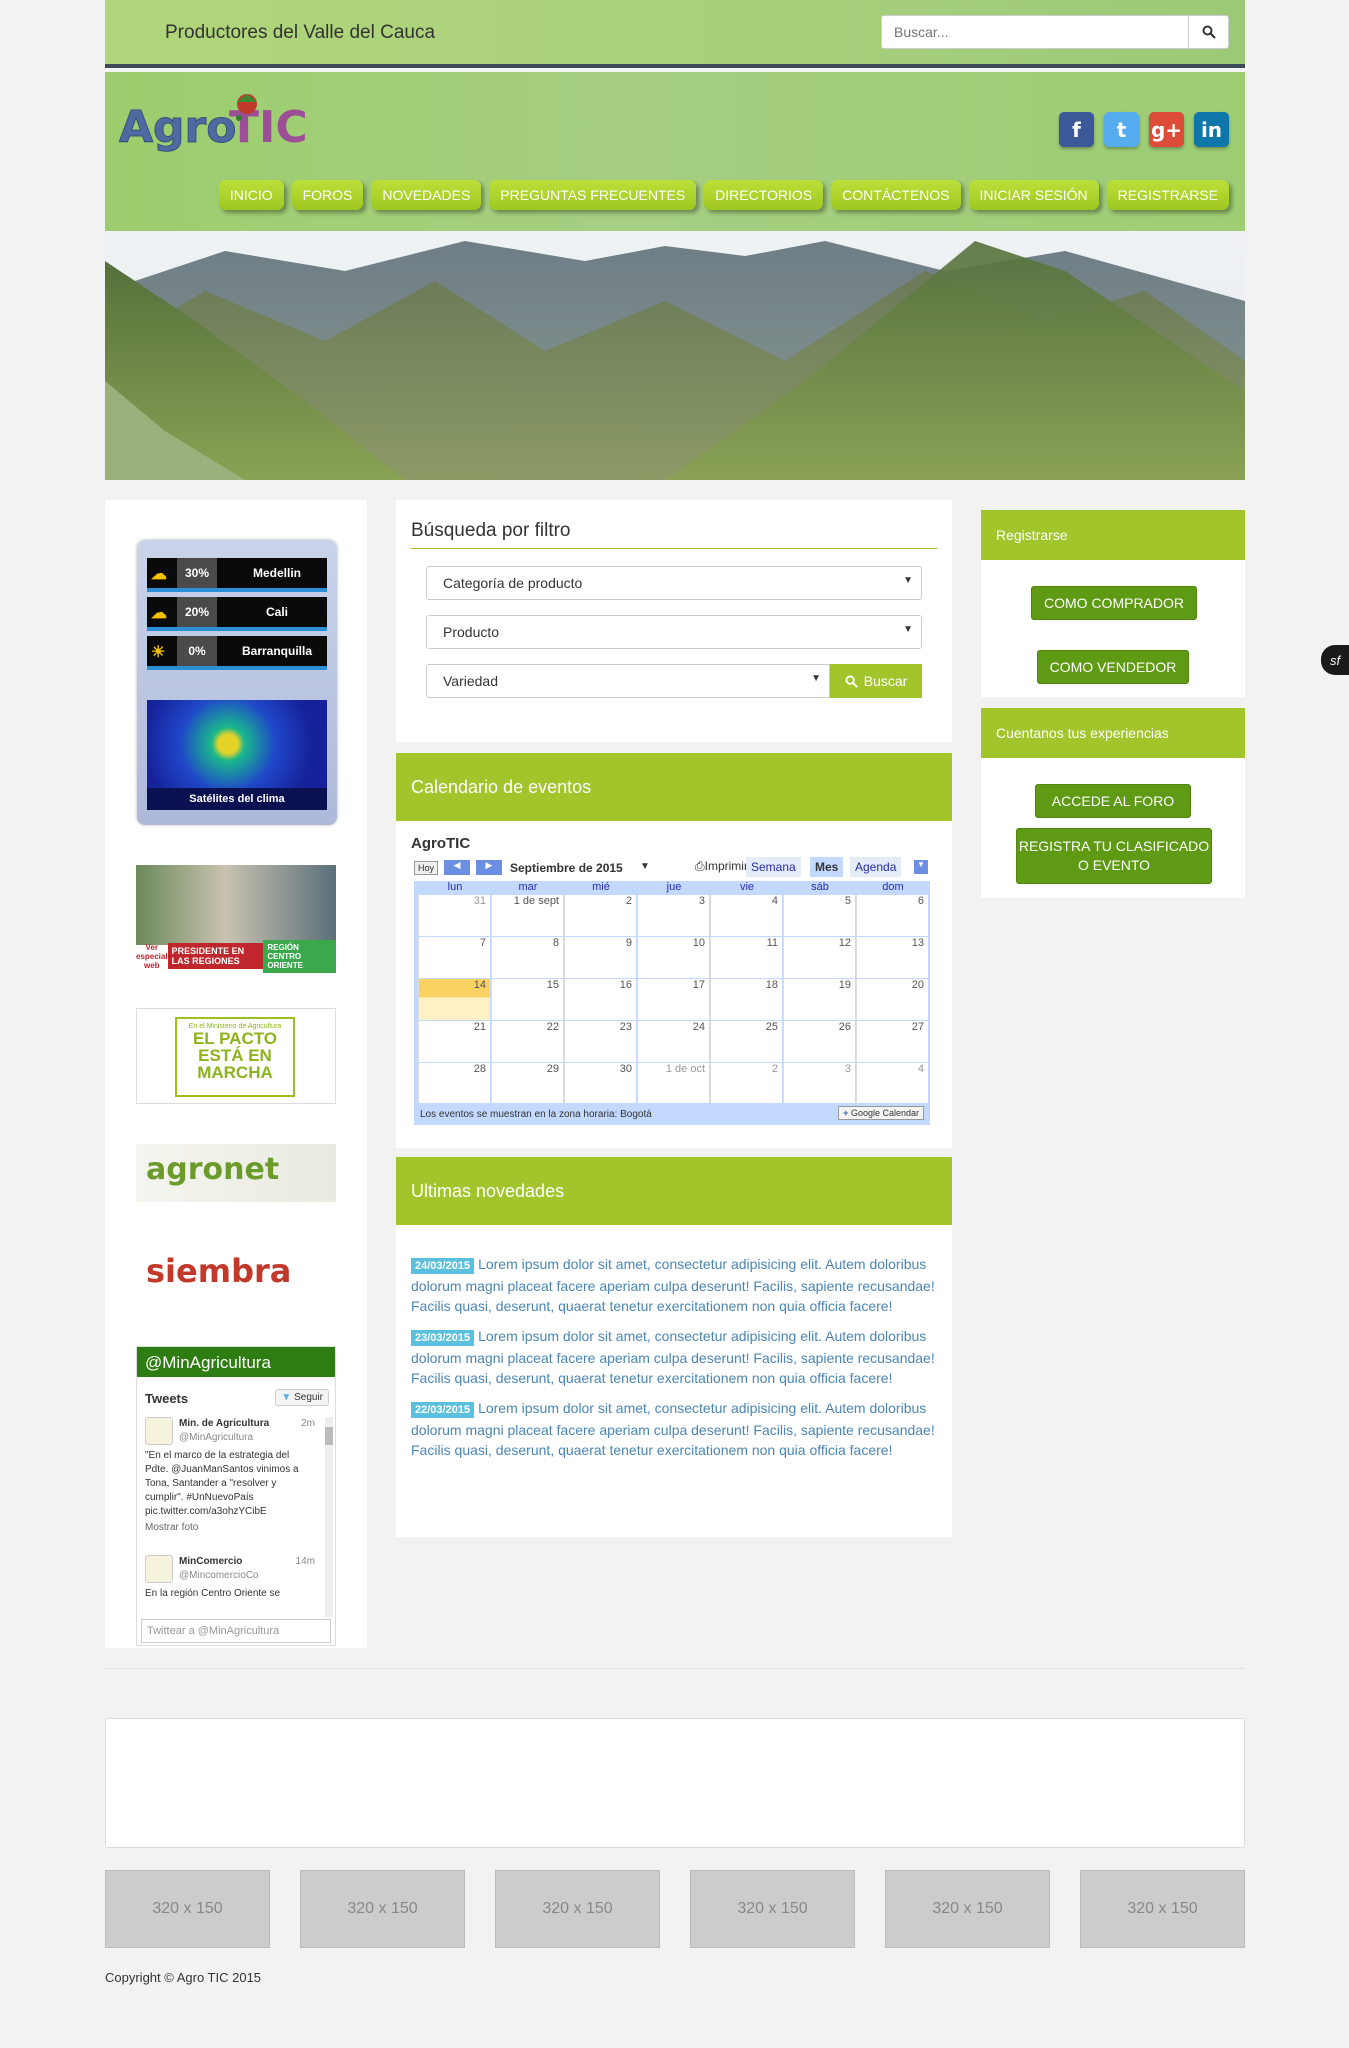 Image resolution: width=1349 pixels, height=2048 pixels. Describe the element at coordinates (236, 1173) in the screenshot. I see `agronet-logo: agronet` at that location.